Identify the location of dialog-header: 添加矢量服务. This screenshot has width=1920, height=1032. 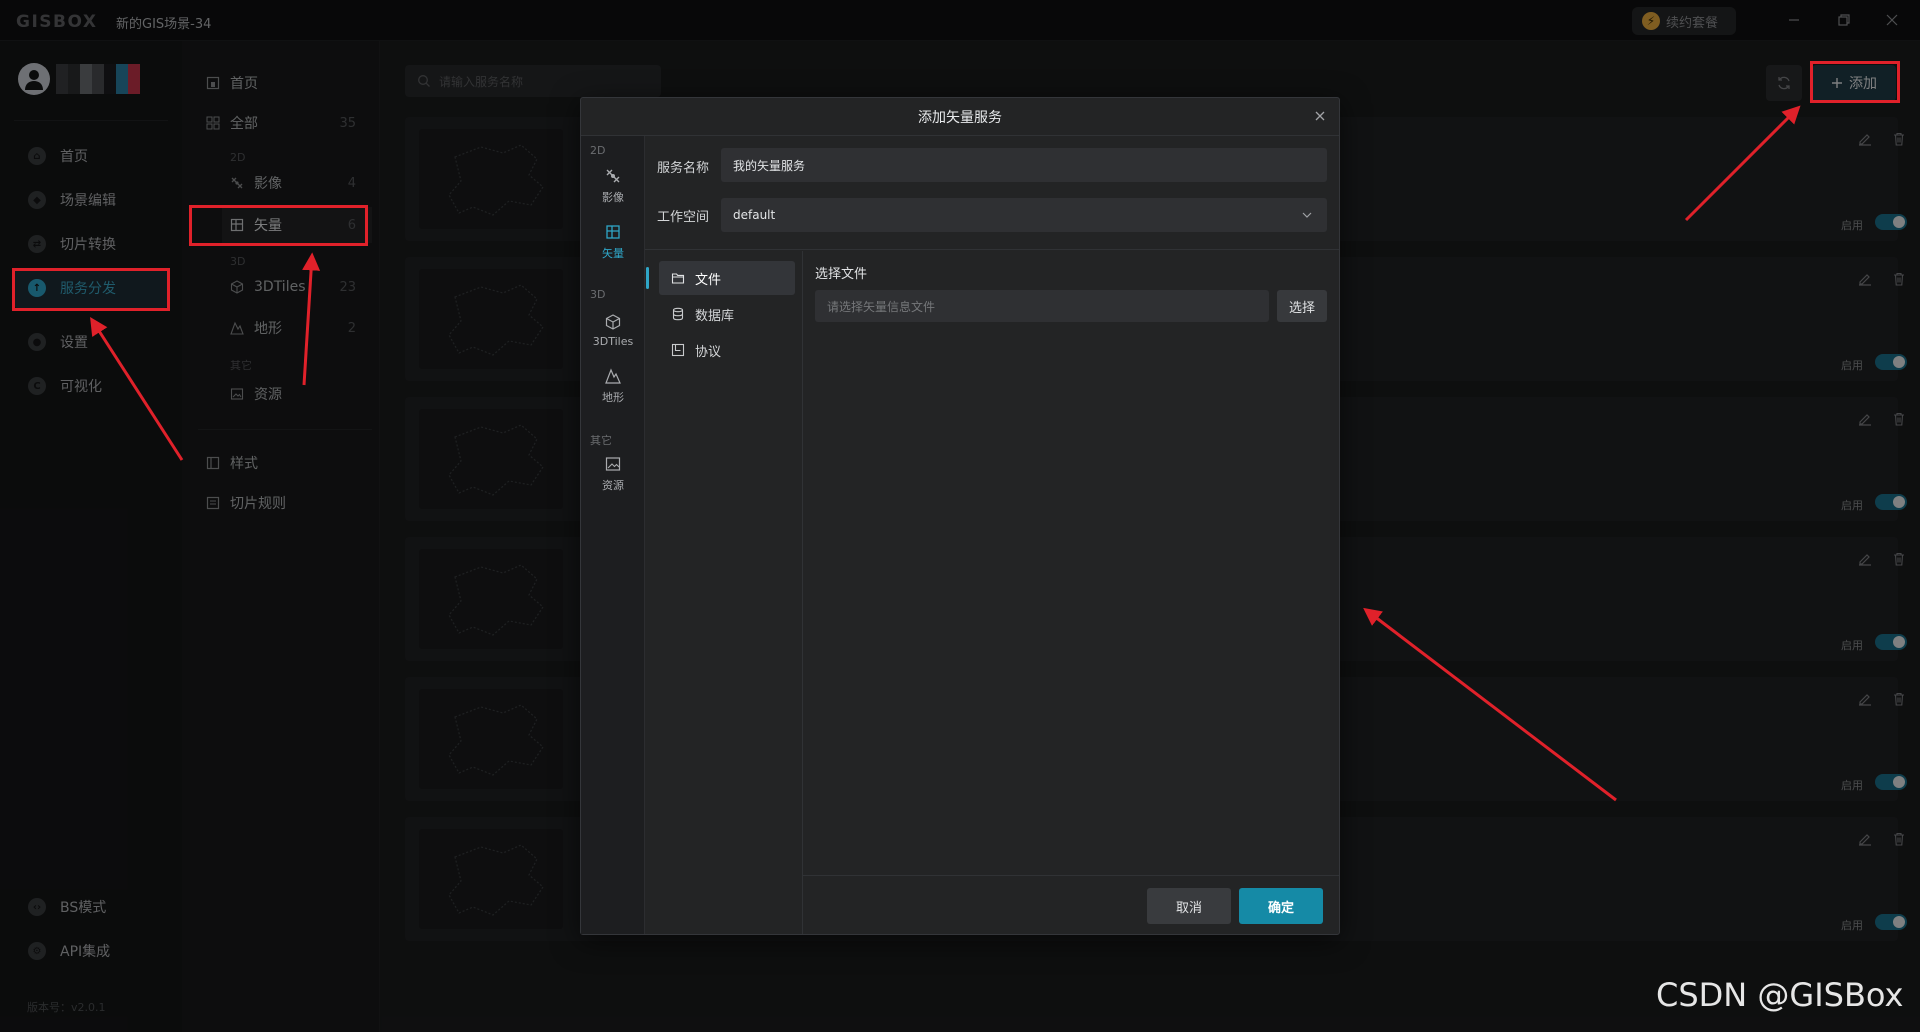
(960, 117).